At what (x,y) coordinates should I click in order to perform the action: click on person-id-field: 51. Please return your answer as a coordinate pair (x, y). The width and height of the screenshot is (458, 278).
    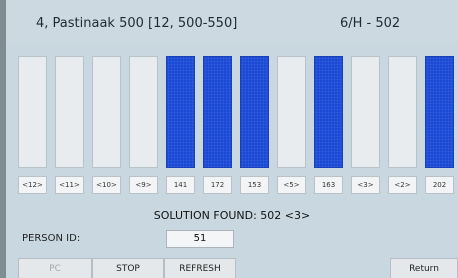
    Looking at the image, I should click on (200, 239).